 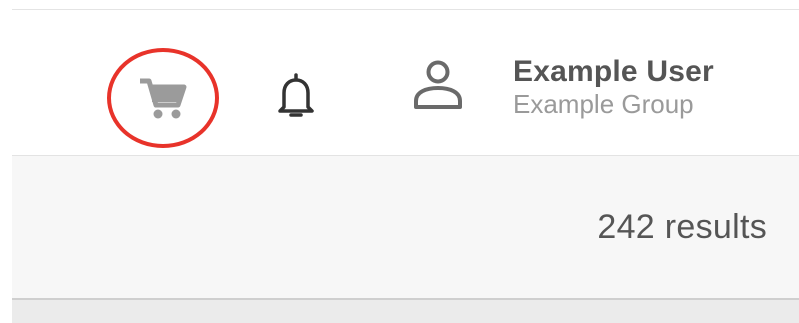 What do you see at coordinates (603, 104) in the screenshot?
I see `user-group: Example Group` at bounding box center [603, 104].